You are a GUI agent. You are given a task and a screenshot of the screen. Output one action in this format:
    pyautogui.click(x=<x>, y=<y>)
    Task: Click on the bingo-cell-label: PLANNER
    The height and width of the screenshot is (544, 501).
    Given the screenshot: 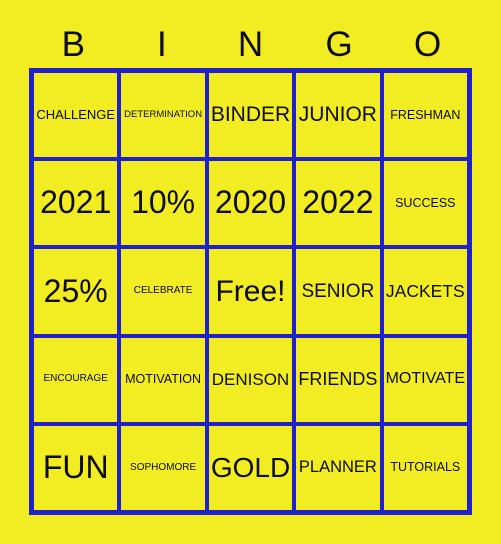 What is the action you would take?
    pyautogui.click(x=337, y=467)
    